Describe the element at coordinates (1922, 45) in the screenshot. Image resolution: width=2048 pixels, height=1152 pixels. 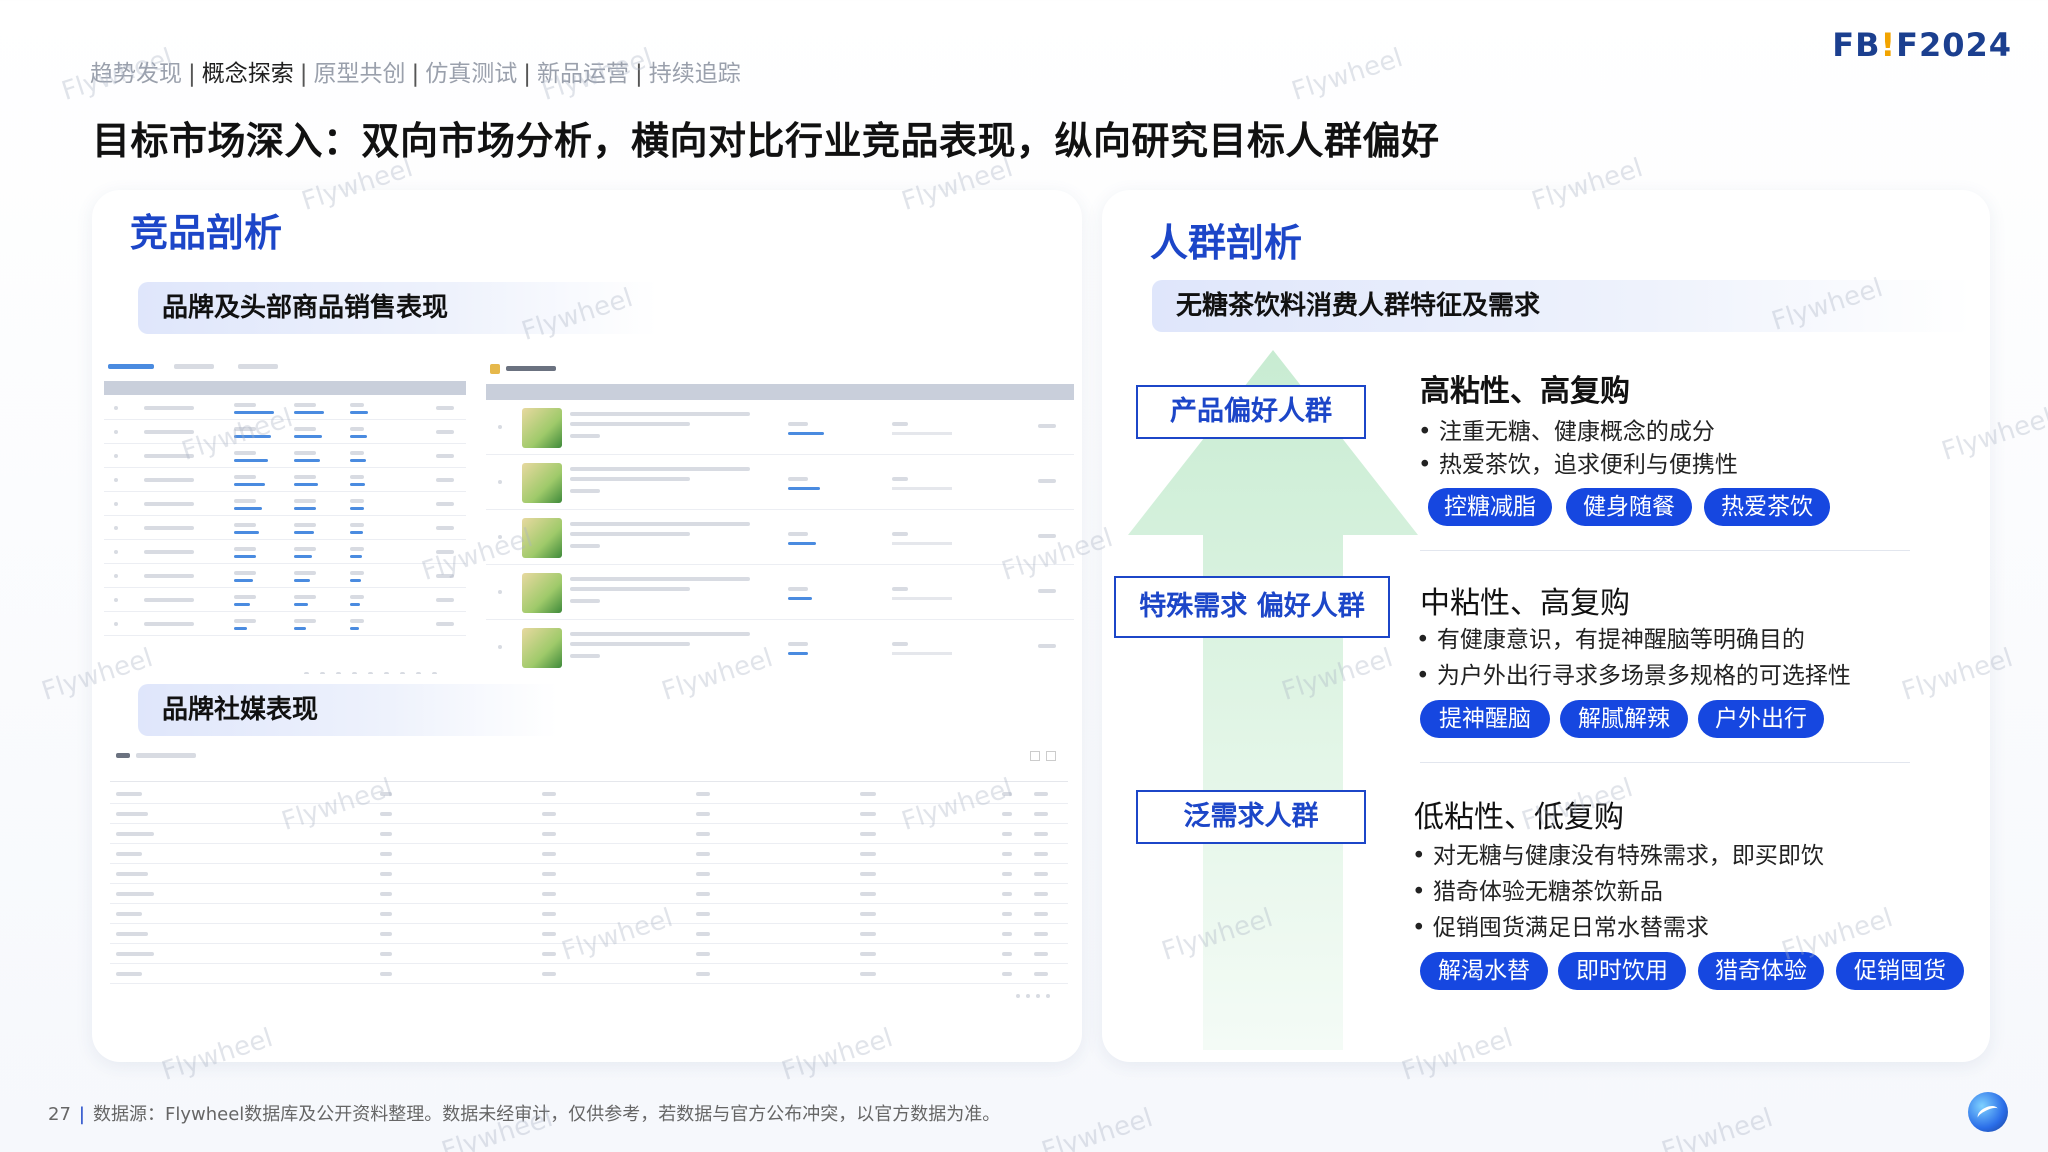
I see `fbif-logo: FB!F2024` at that location.